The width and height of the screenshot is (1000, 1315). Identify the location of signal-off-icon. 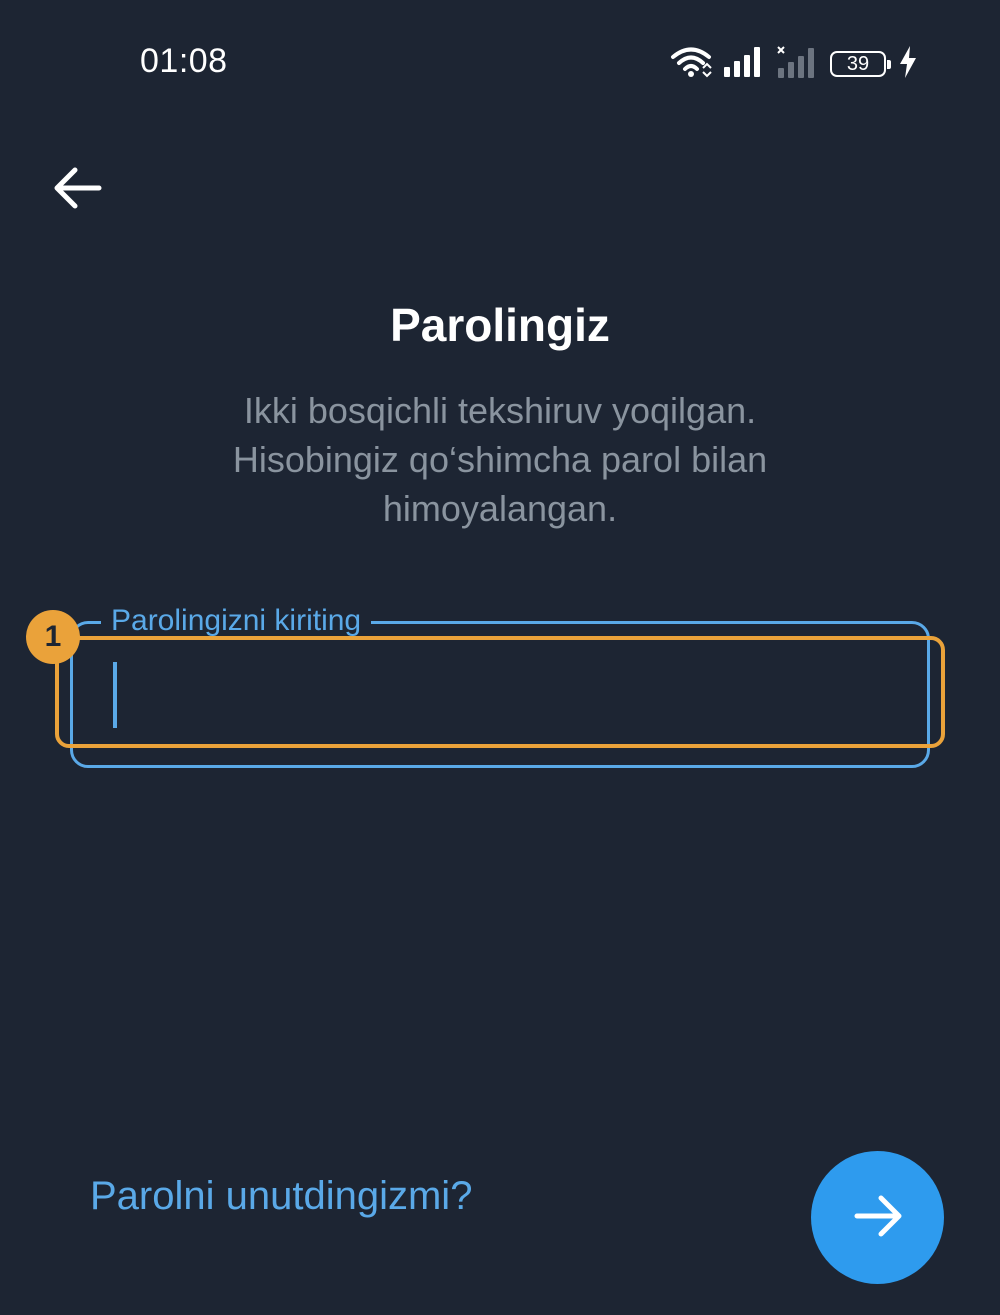
(797, 64).